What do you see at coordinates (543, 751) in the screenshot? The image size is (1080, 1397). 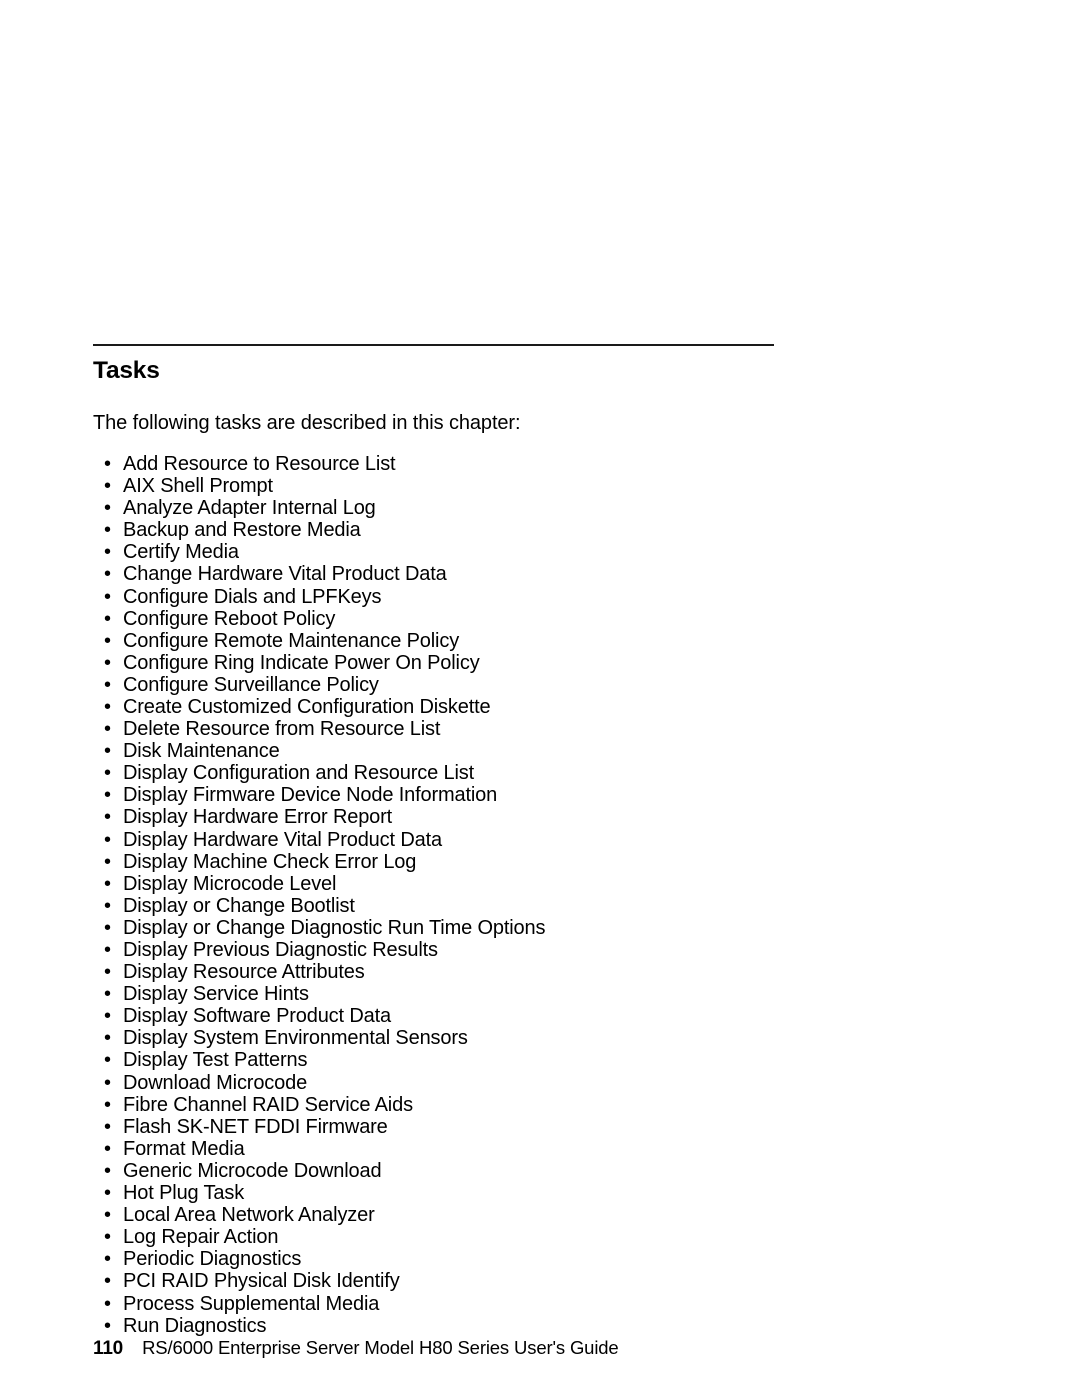 I see `list-item: • Disk Maintenance` at bounding box center [543, 751].